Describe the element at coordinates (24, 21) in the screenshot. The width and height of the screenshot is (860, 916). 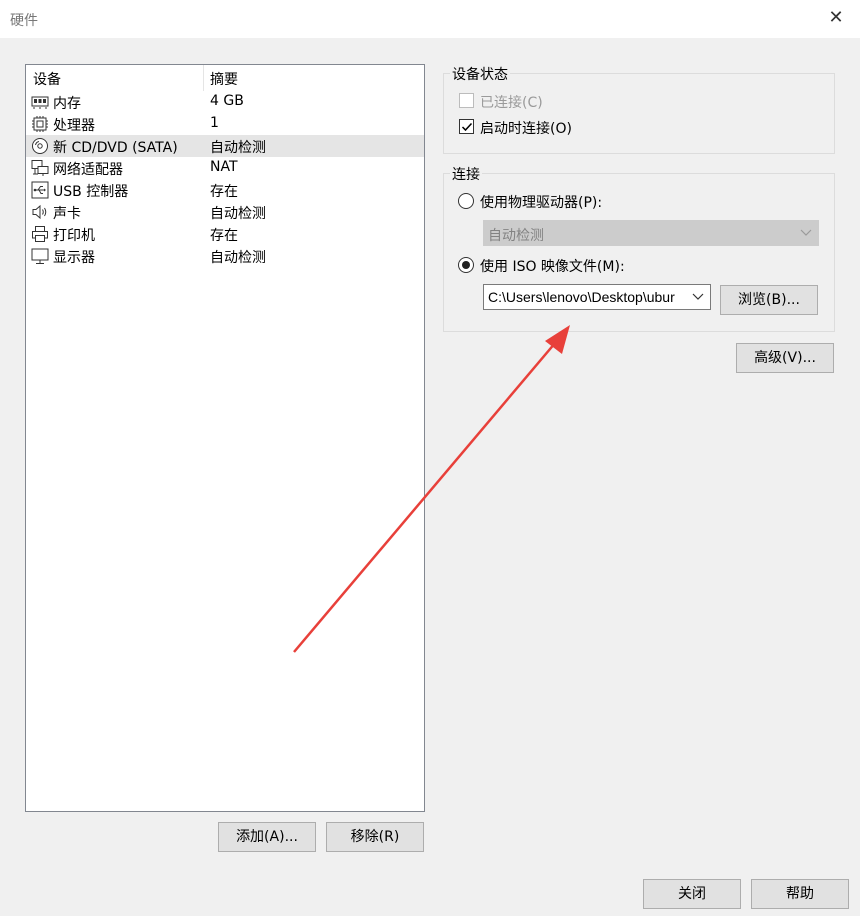
I see `window-title: 硬件` at that location.